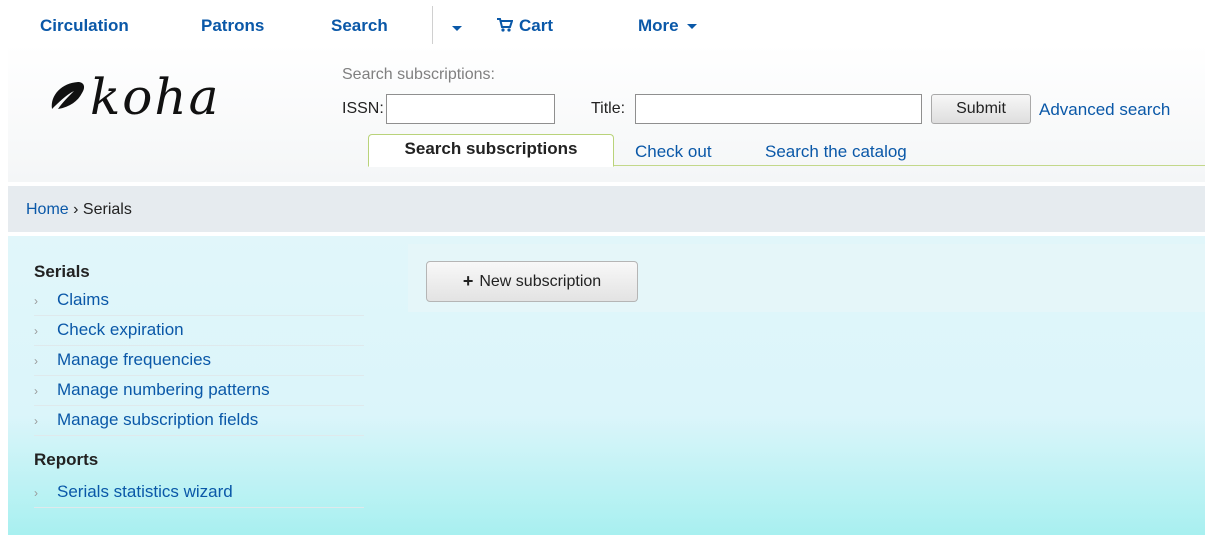 The image size is (1205, 535). I want to click on breadcrumb-current: Serials, so click(107, 209).